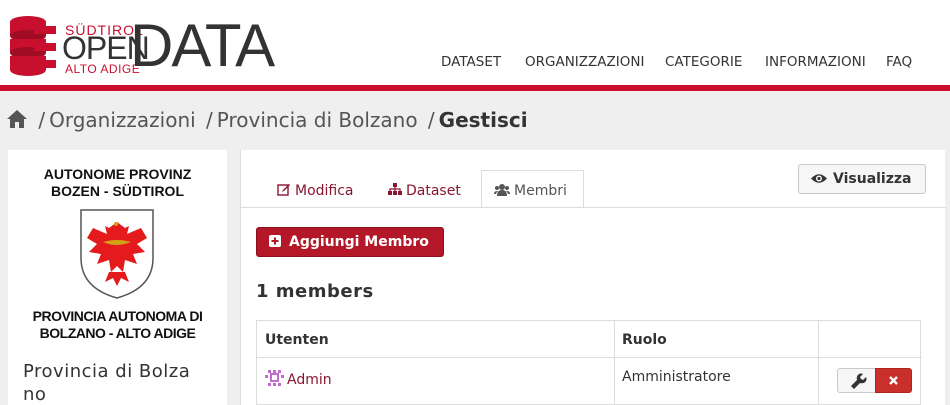 The image size is (950, 405). I want to click on org-logo-title-it-line1: PROVINCIA AUTONOMA DI, so click(117, 316).